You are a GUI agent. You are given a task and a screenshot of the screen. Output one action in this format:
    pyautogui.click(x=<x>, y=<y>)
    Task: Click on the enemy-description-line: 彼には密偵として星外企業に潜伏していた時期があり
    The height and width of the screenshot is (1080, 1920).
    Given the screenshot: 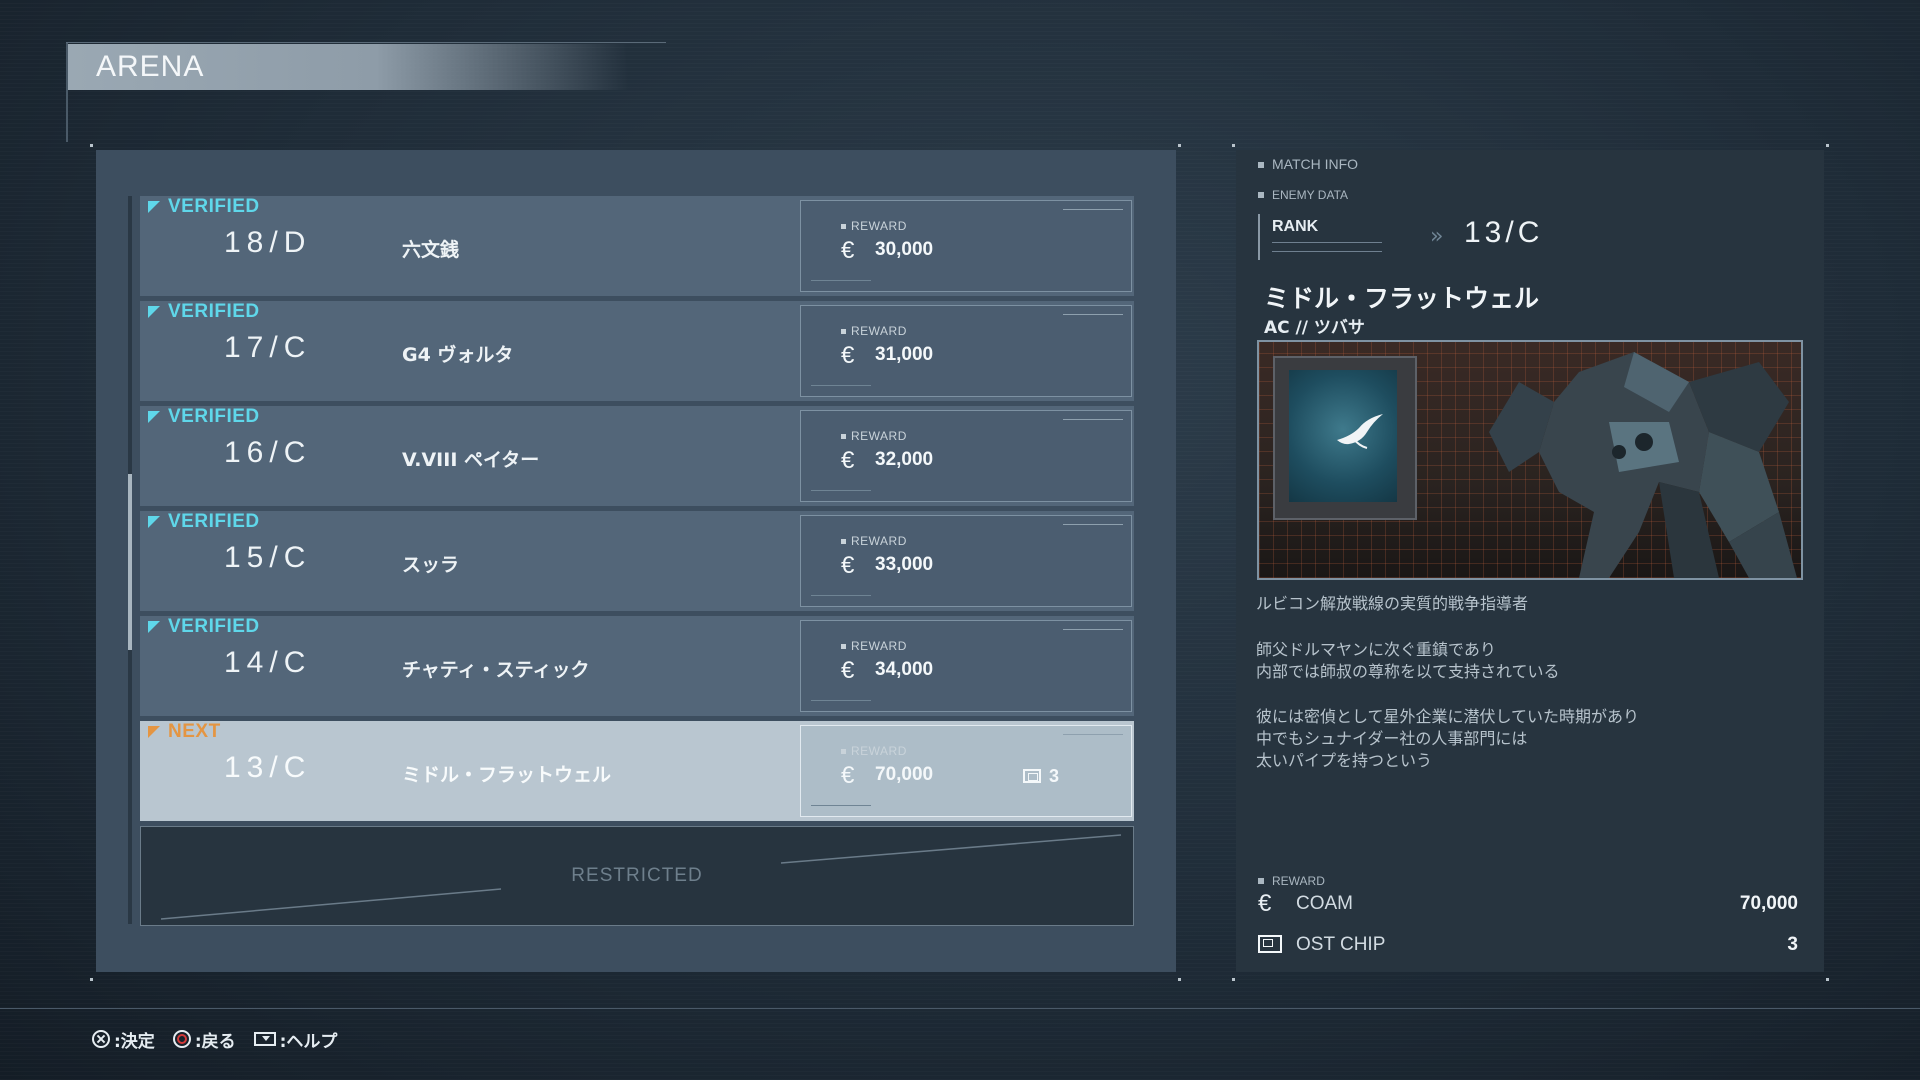 What is the action you would take?
    pyautogui.click(x=1448, y=716)
    